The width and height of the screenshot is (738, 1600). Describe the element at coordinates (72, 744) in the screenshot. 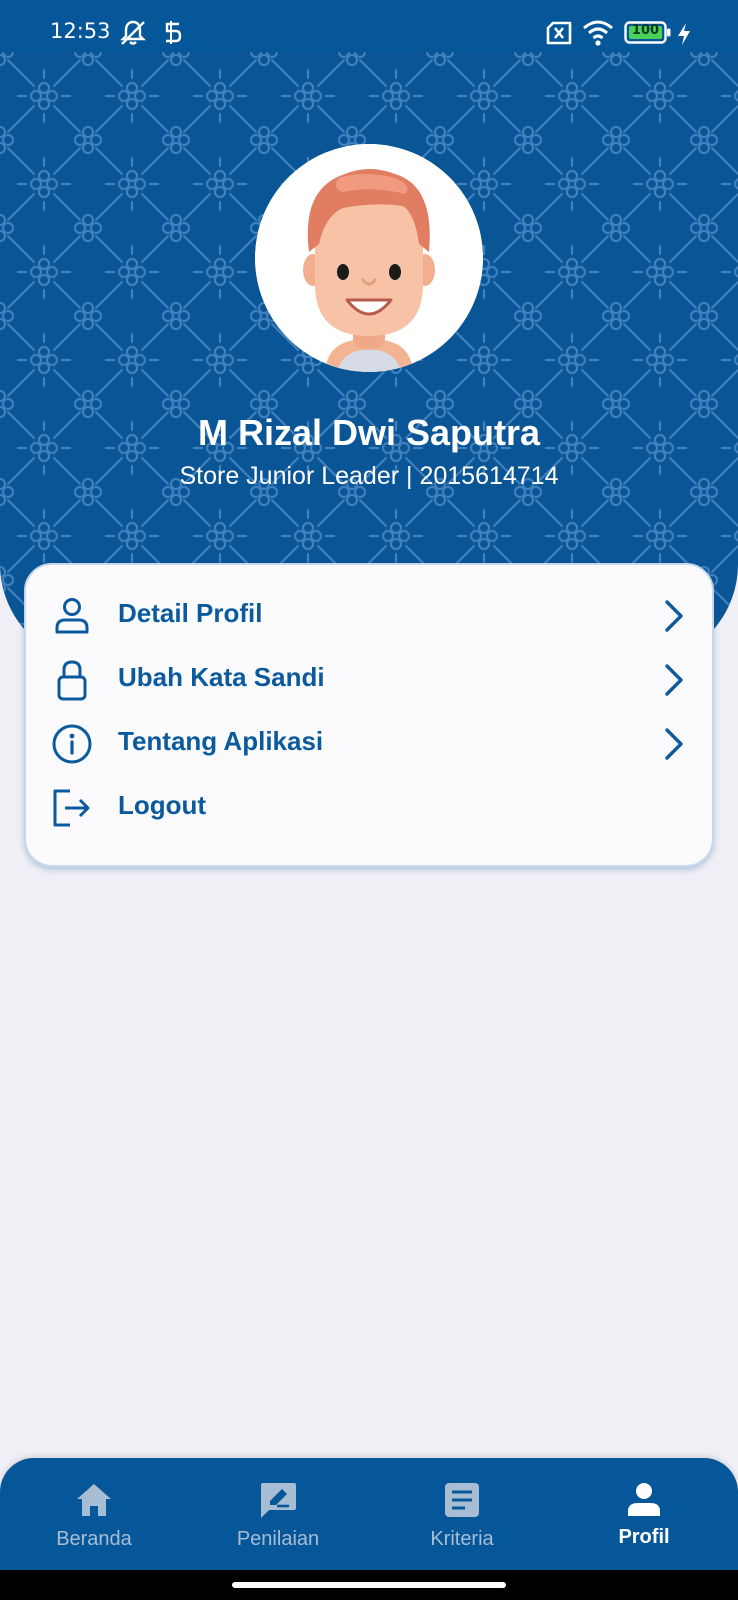

I see `info-icon` at that location.